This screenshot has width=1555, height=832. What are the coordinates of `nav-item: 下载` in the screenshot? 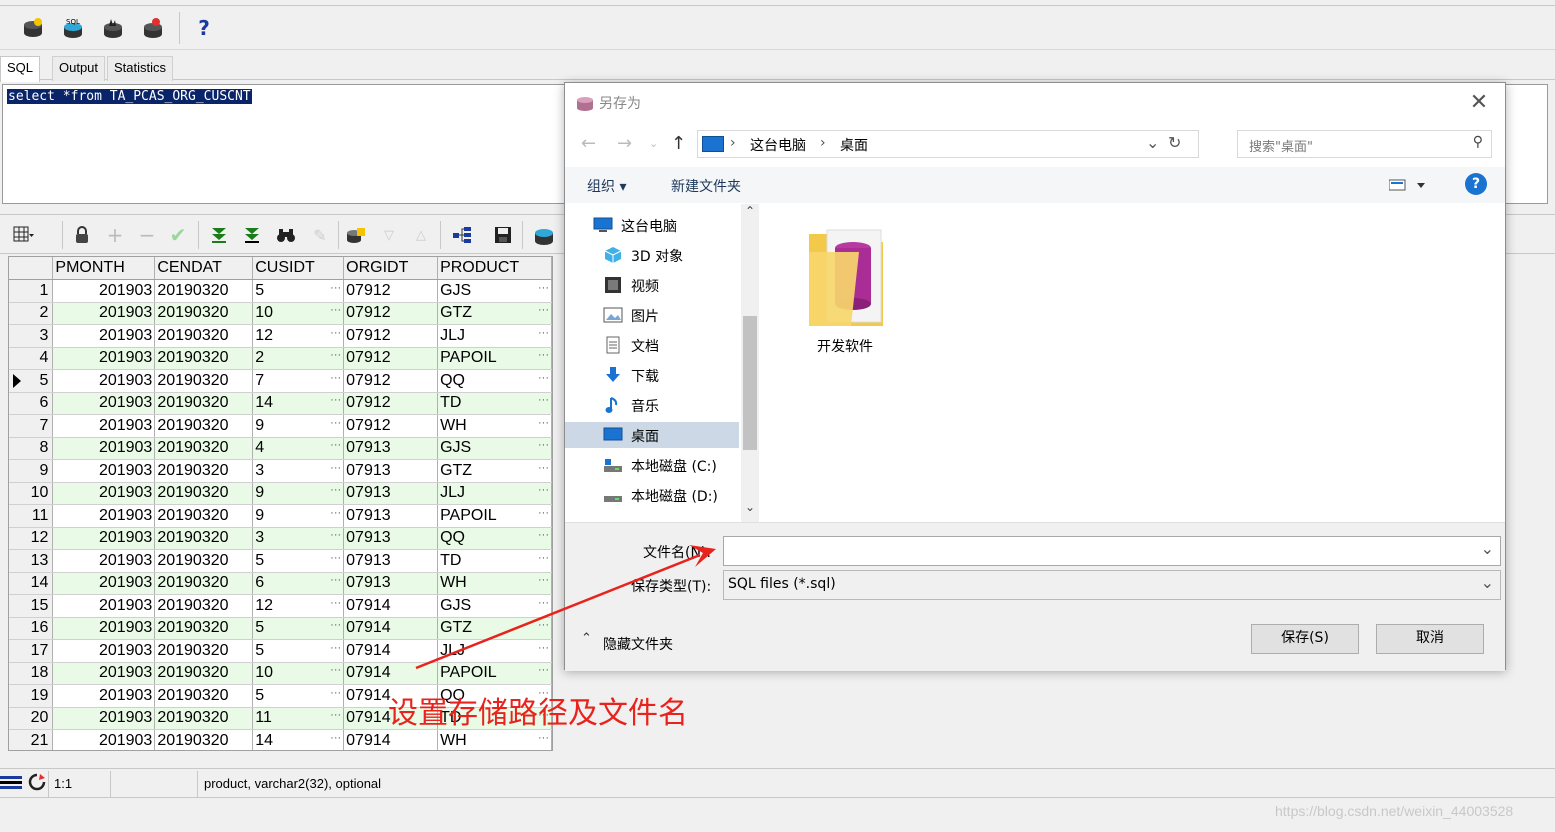 It's located at (652, 375).